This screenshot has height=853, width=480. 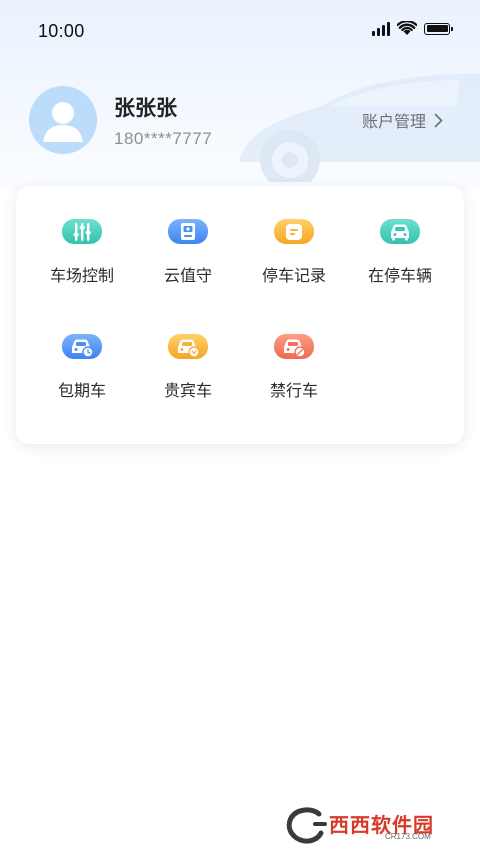 I want to click on signal-icon, so click(x=381, y=28).